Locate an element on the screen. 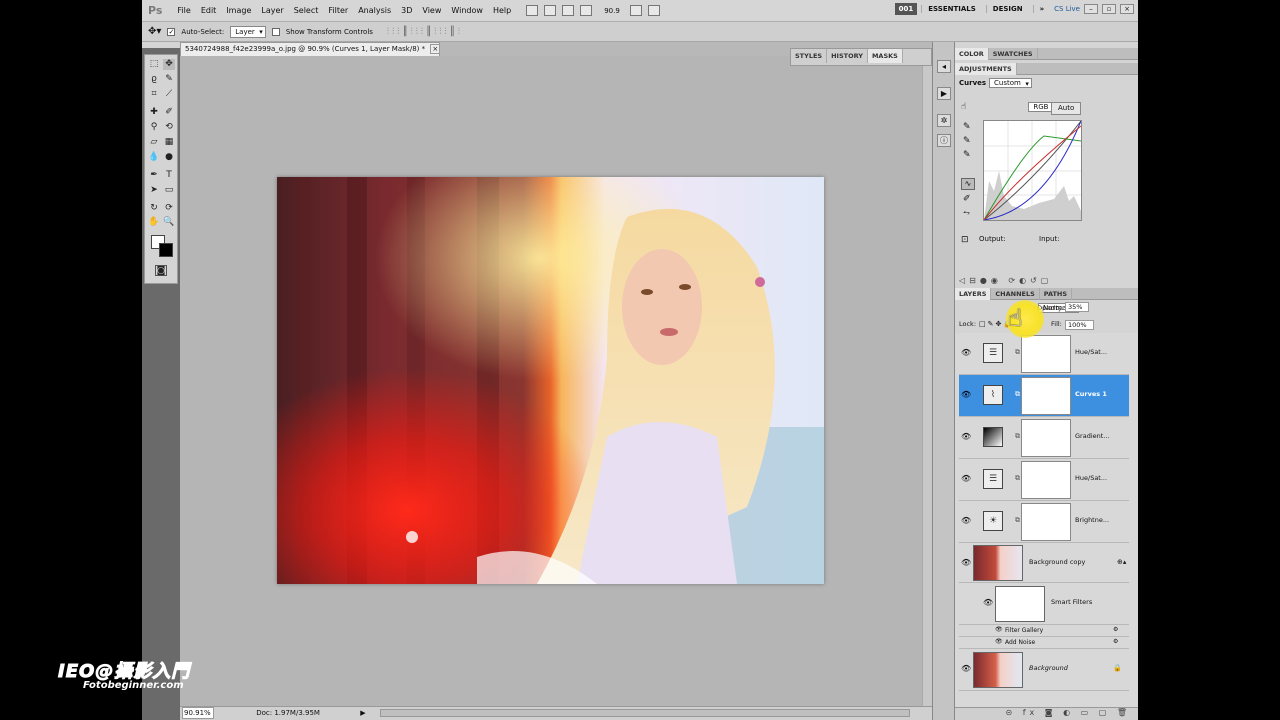  horizontal-scrollbar is located at coordinates (645, 713).